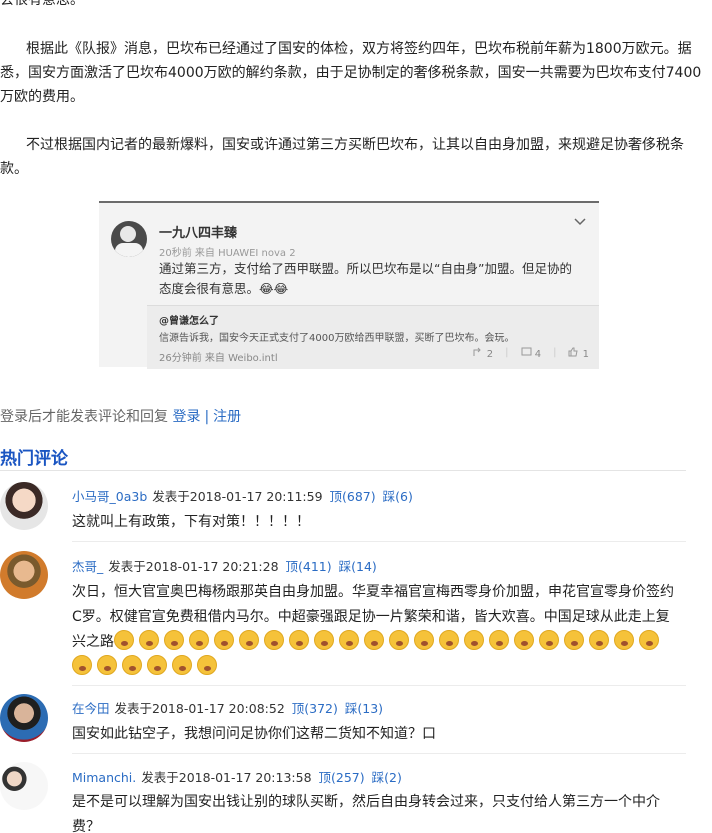 This screenshot has width=712, height=833. What do you see at coordinates (109, 496) in the screenshot?
I see `comment-username: 小马哥_0a3b` at bounding box center [109, 496].